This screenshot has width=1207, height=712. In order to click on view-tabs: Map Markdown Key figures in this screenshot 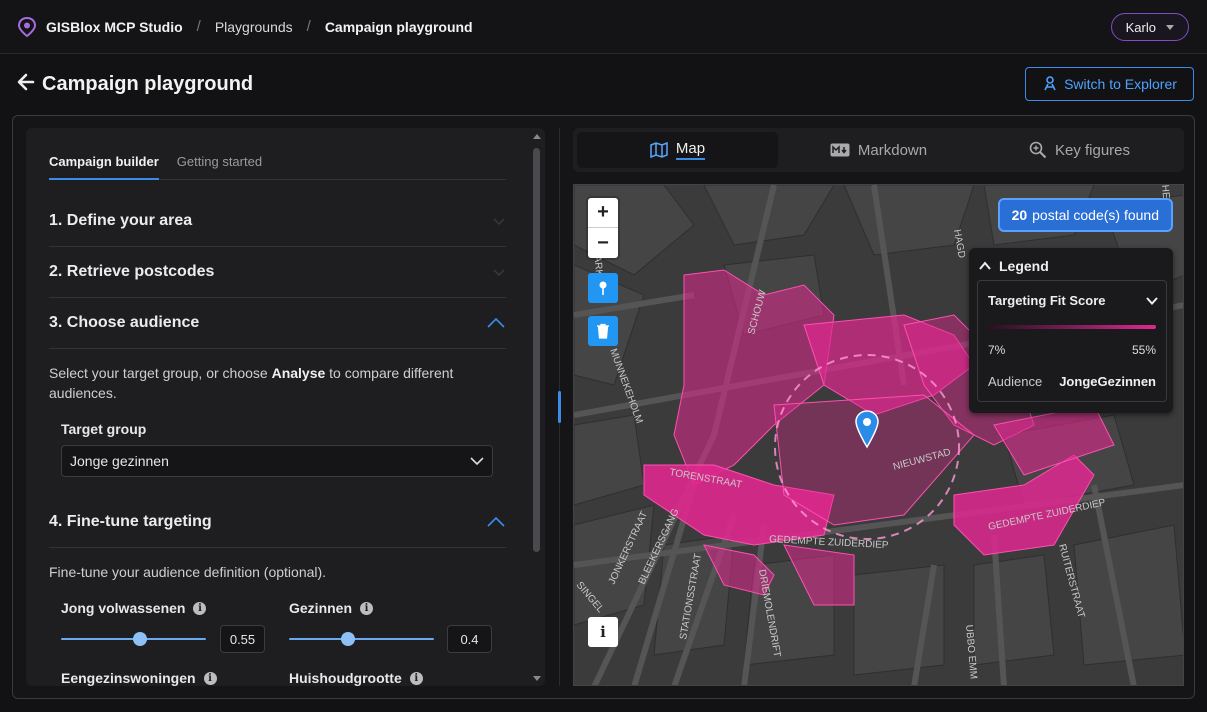, I will do `click(878, 150)`.